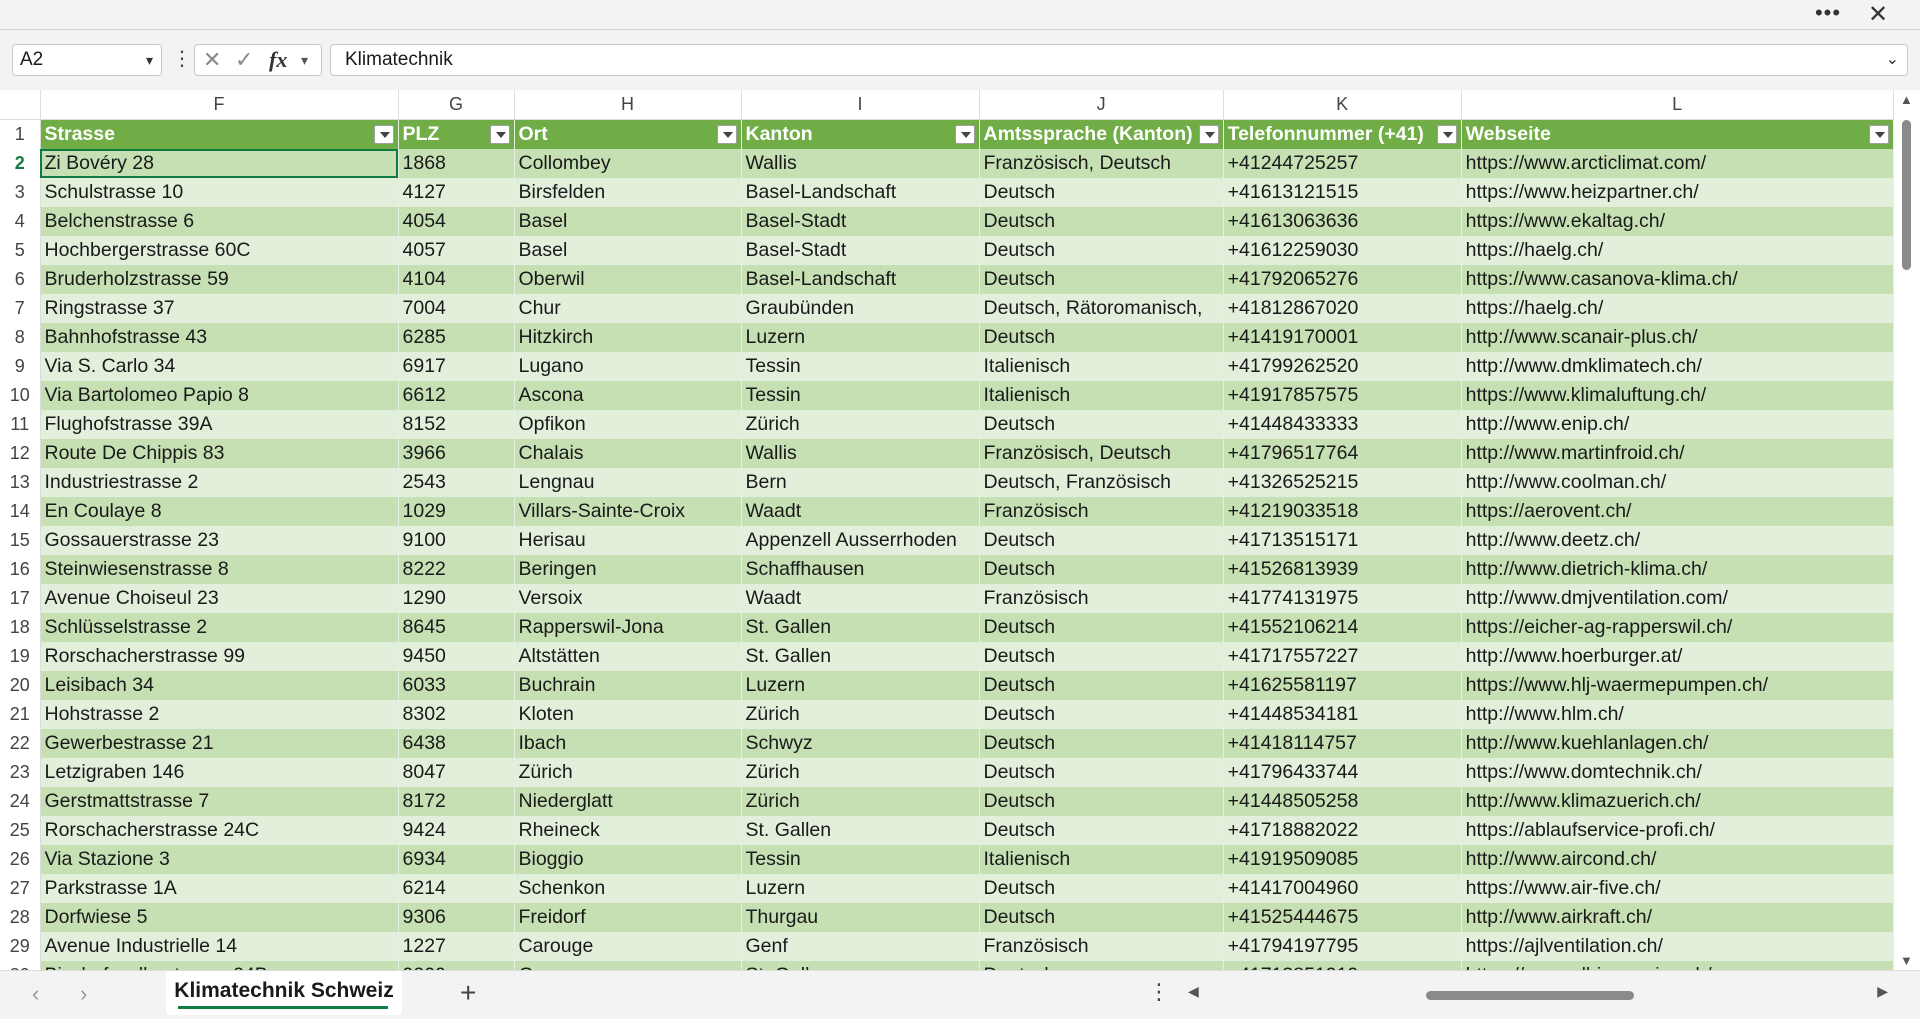 Image resolution: width=1920 pixels, height=1019 pixels. What do you see at coordinates (860, 105) in the screenshot?
I see `column-letter-i: I` at bounding box center [860, 105].